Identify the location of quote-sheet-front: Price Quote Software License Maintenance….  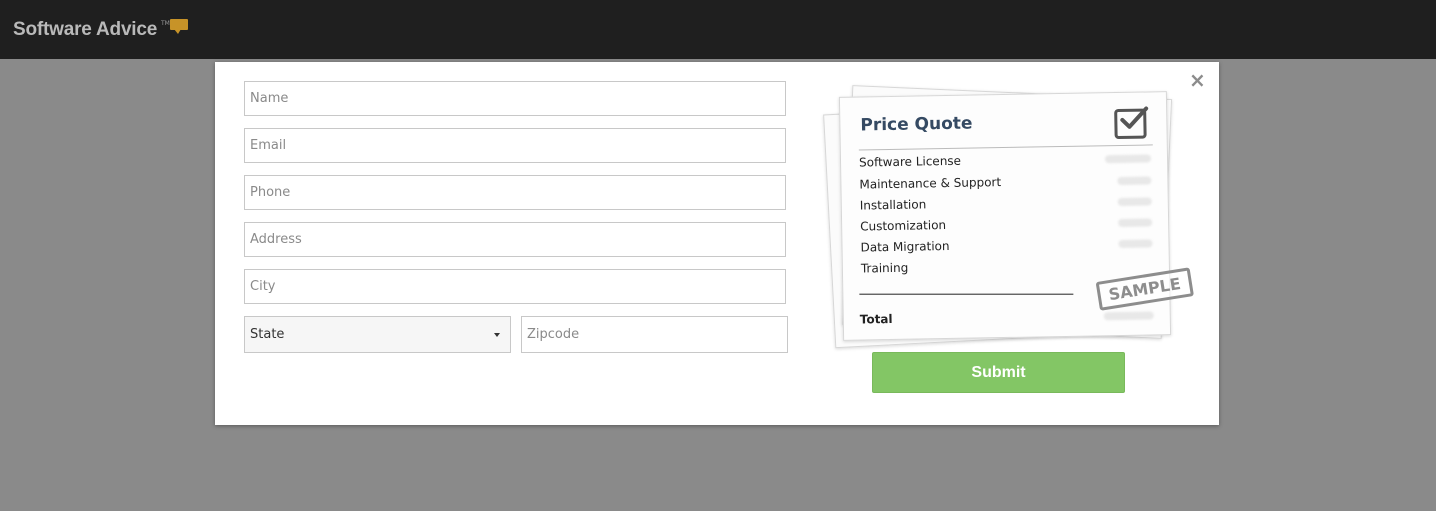
(1016, 216).